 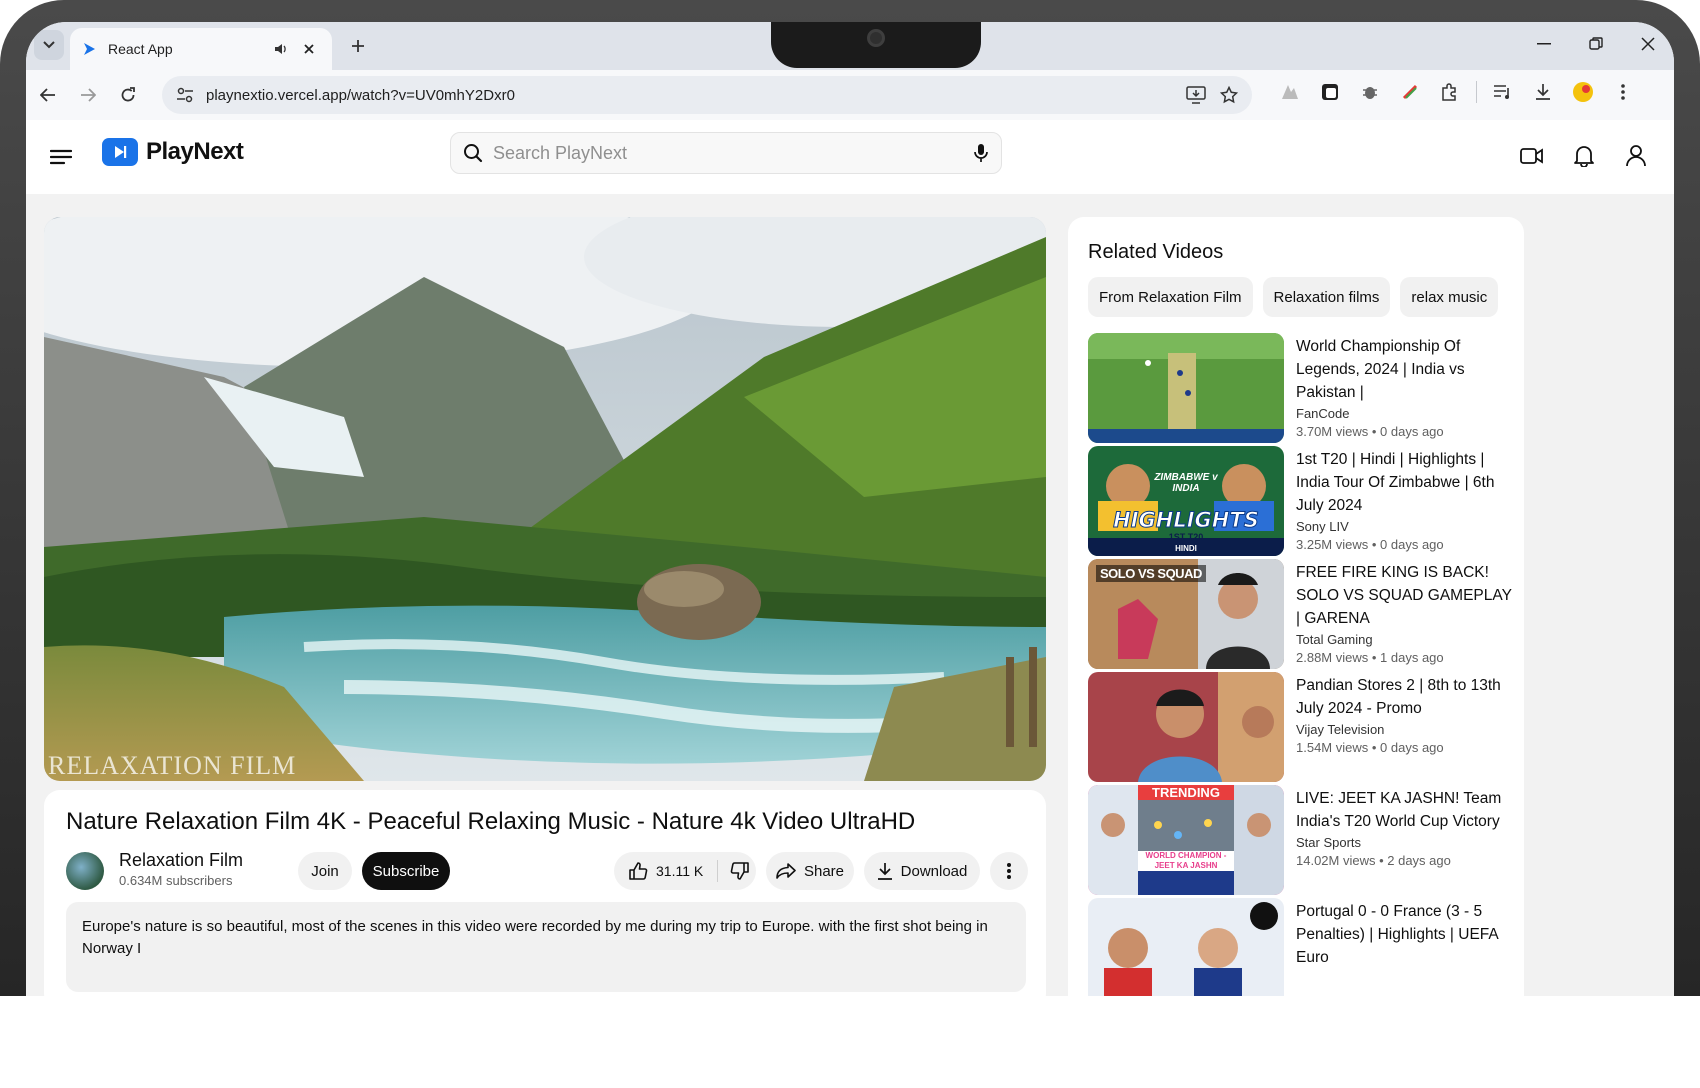 I want to click on like-dislike-group: 31.11 K, so click(x=685, y=871).